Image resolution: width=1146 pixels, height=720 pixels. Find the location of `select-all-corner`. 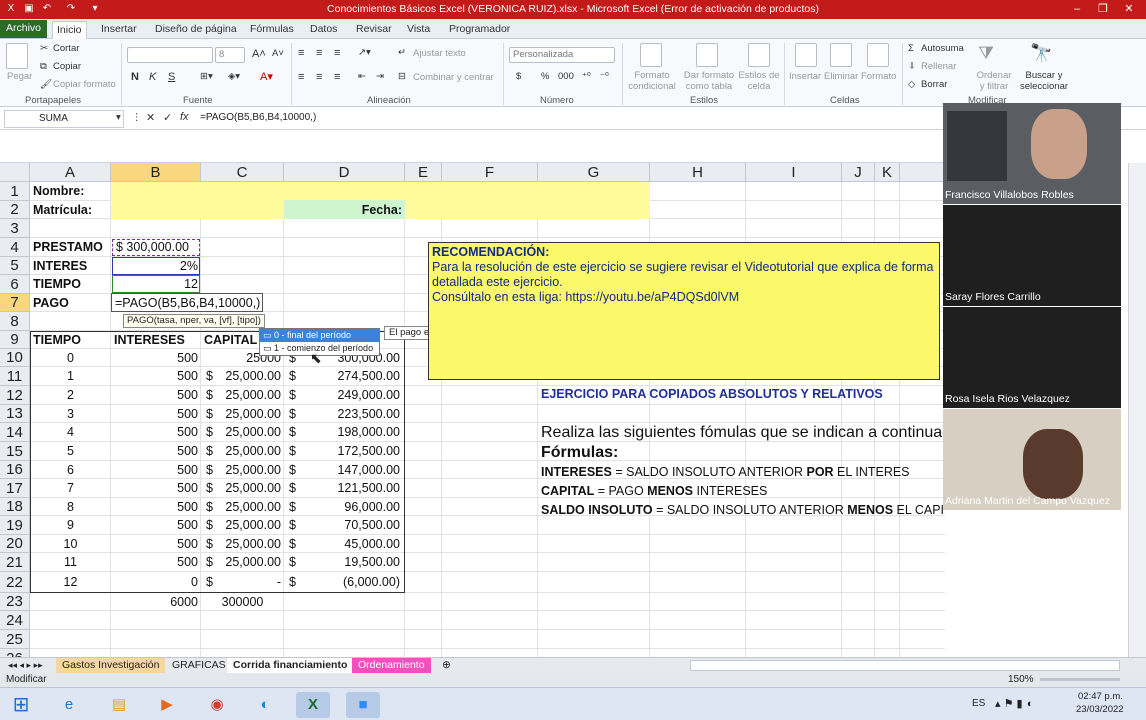

select-all-corner is located at coordinates (15, 172).